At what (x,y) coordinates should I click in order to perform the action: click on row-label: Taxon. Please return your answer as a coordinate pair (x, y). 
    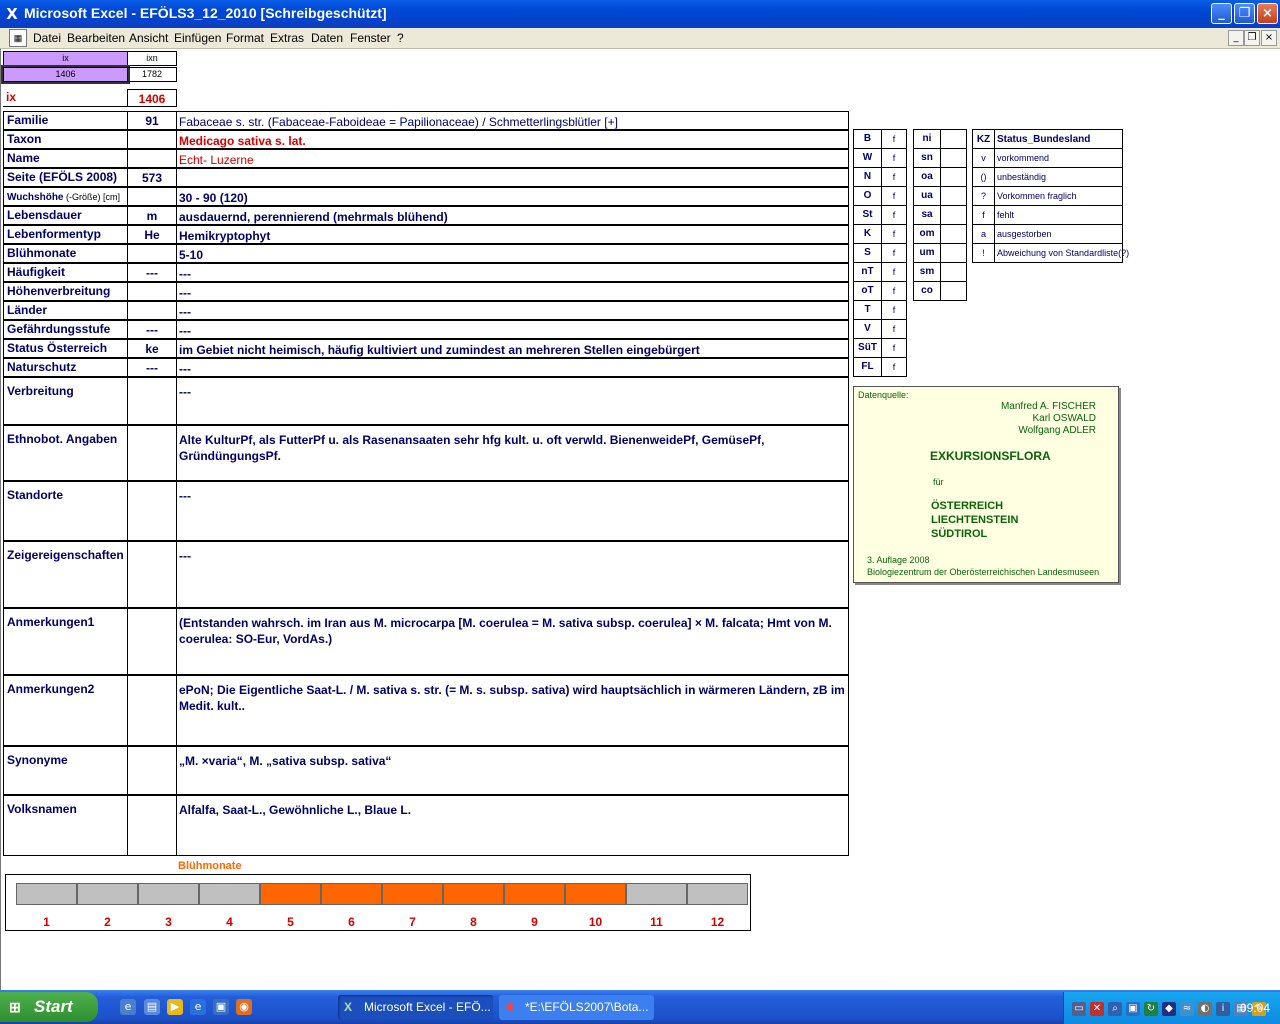
    Looking at the image, I should click on (65, 139).